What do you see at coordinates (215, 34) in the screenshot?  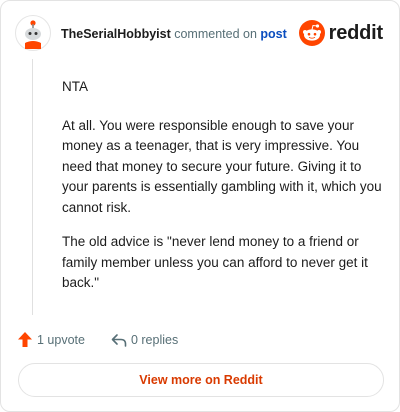 I see `action-text: commented on` at bounding box center [215, 34].